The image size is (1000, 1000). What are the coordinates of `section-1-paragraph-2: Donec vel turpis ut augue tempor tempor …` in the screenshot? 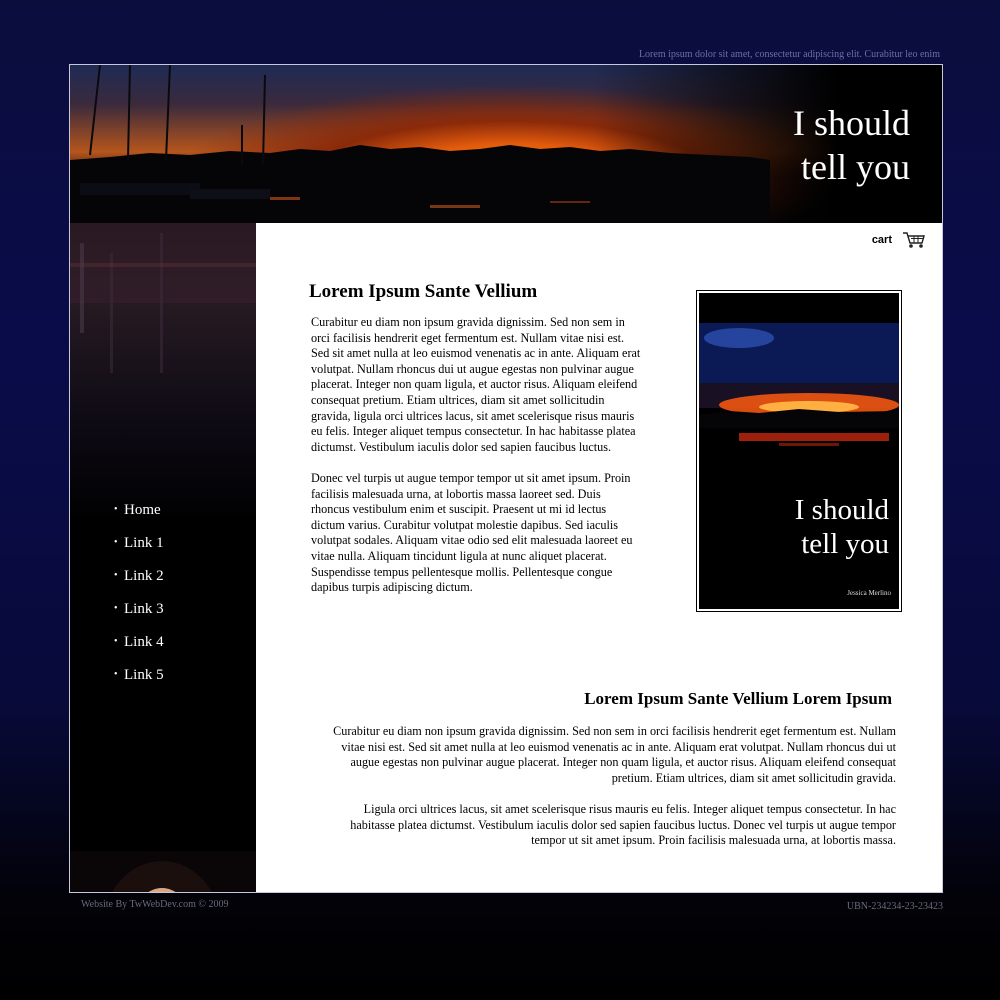 It's located at (472, 532).